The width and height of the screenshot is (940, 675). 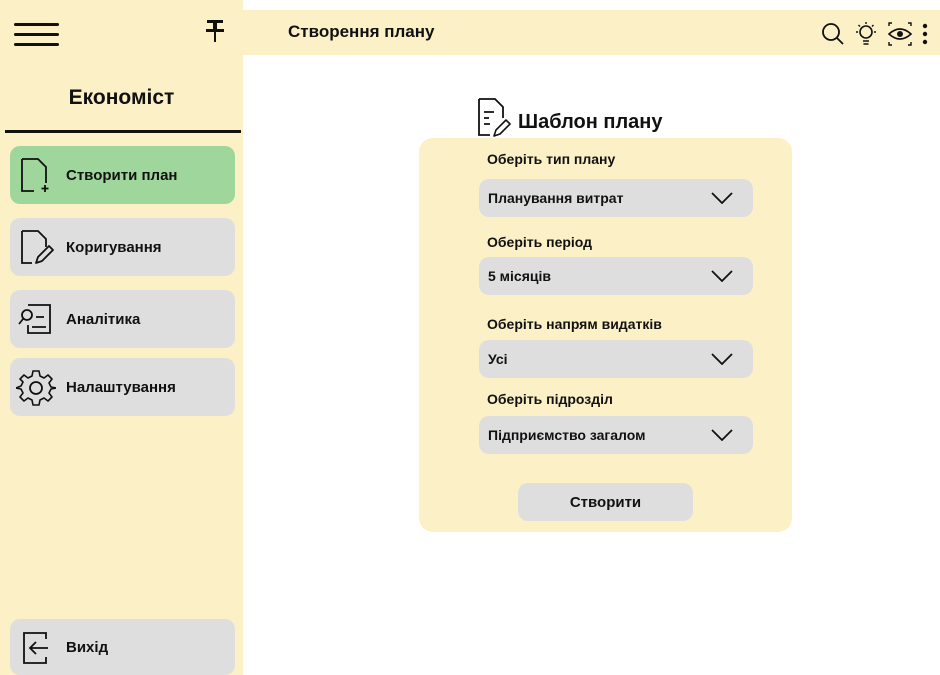 I want to click on sidebar-item-label: Створити план, so click(x=122, y=175).